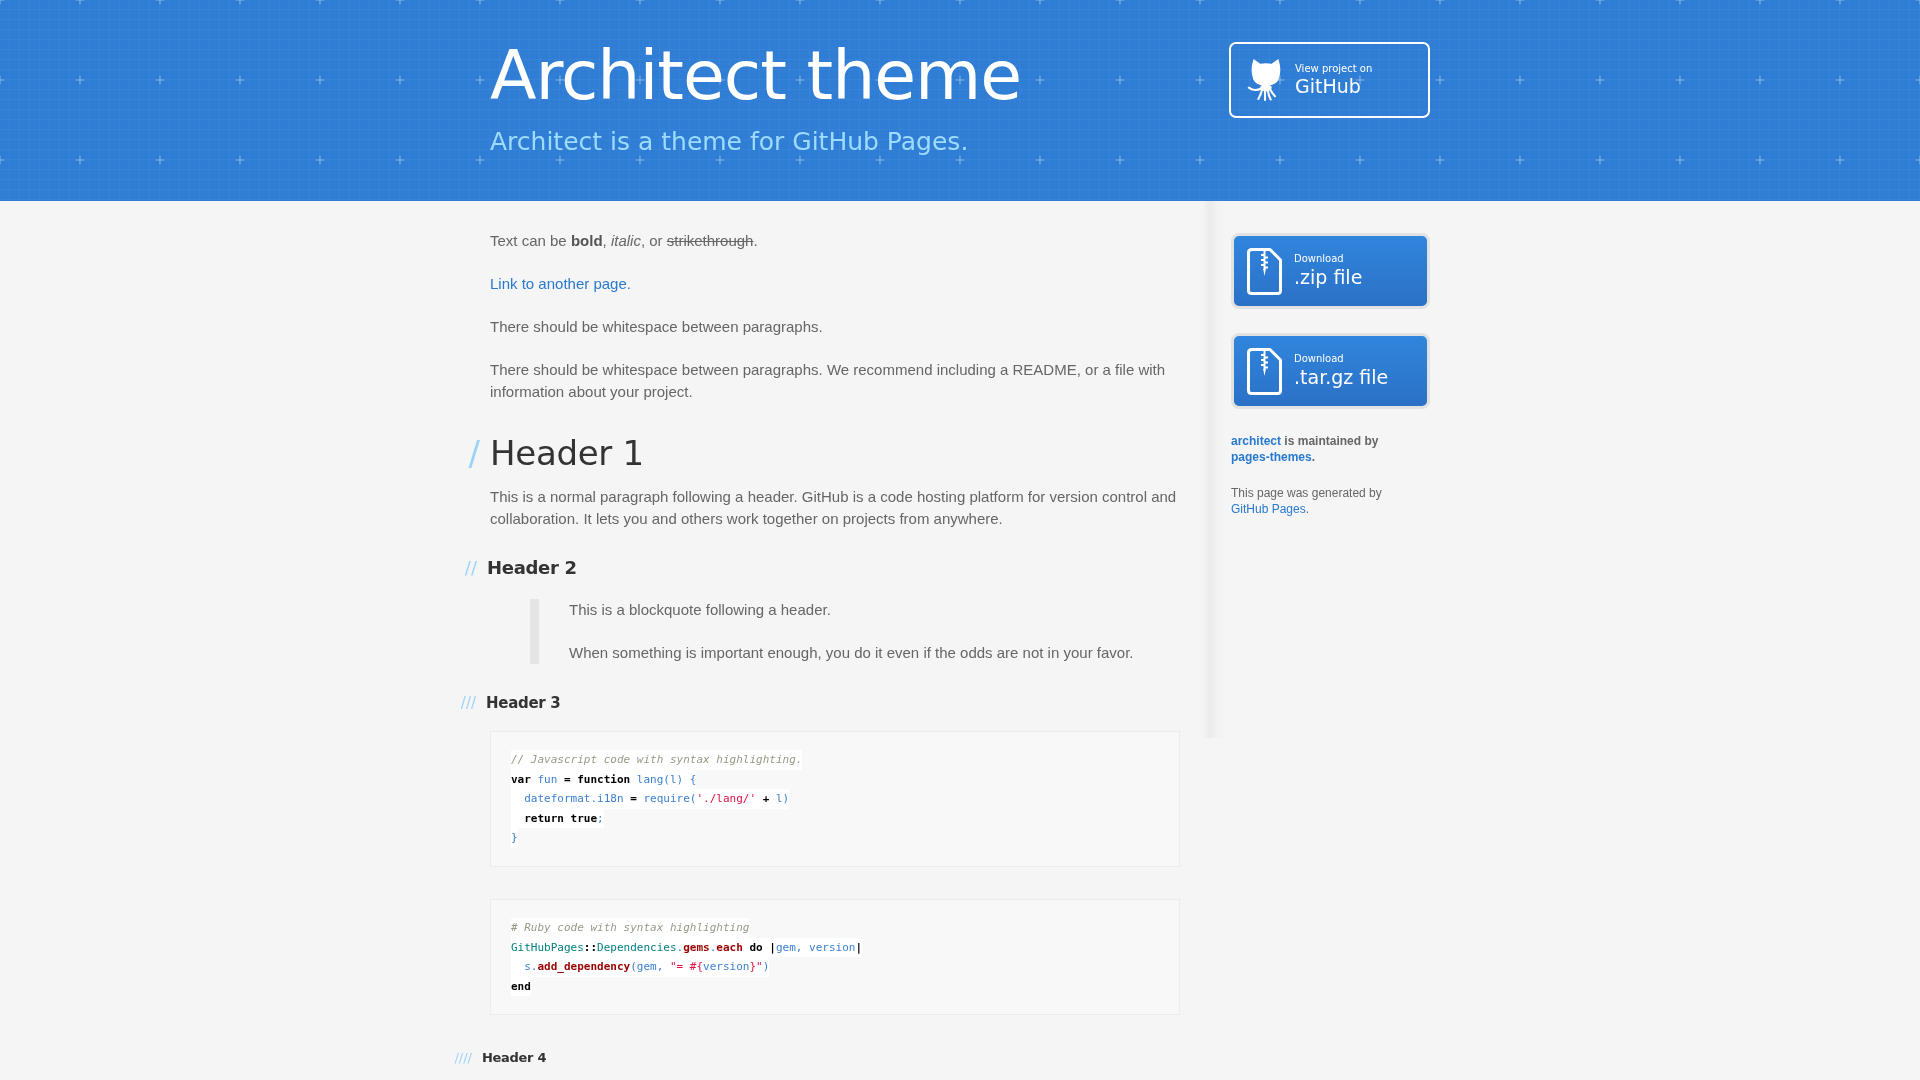 The image size is (1920, 1080). I want to click on heading: Header 2, so click(532, 568).